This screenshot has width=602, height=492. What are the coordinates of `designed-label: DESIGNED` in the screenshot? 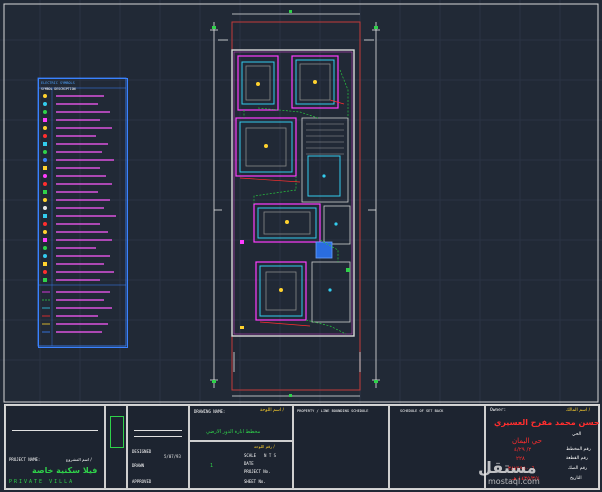 It's located at (142, 451).